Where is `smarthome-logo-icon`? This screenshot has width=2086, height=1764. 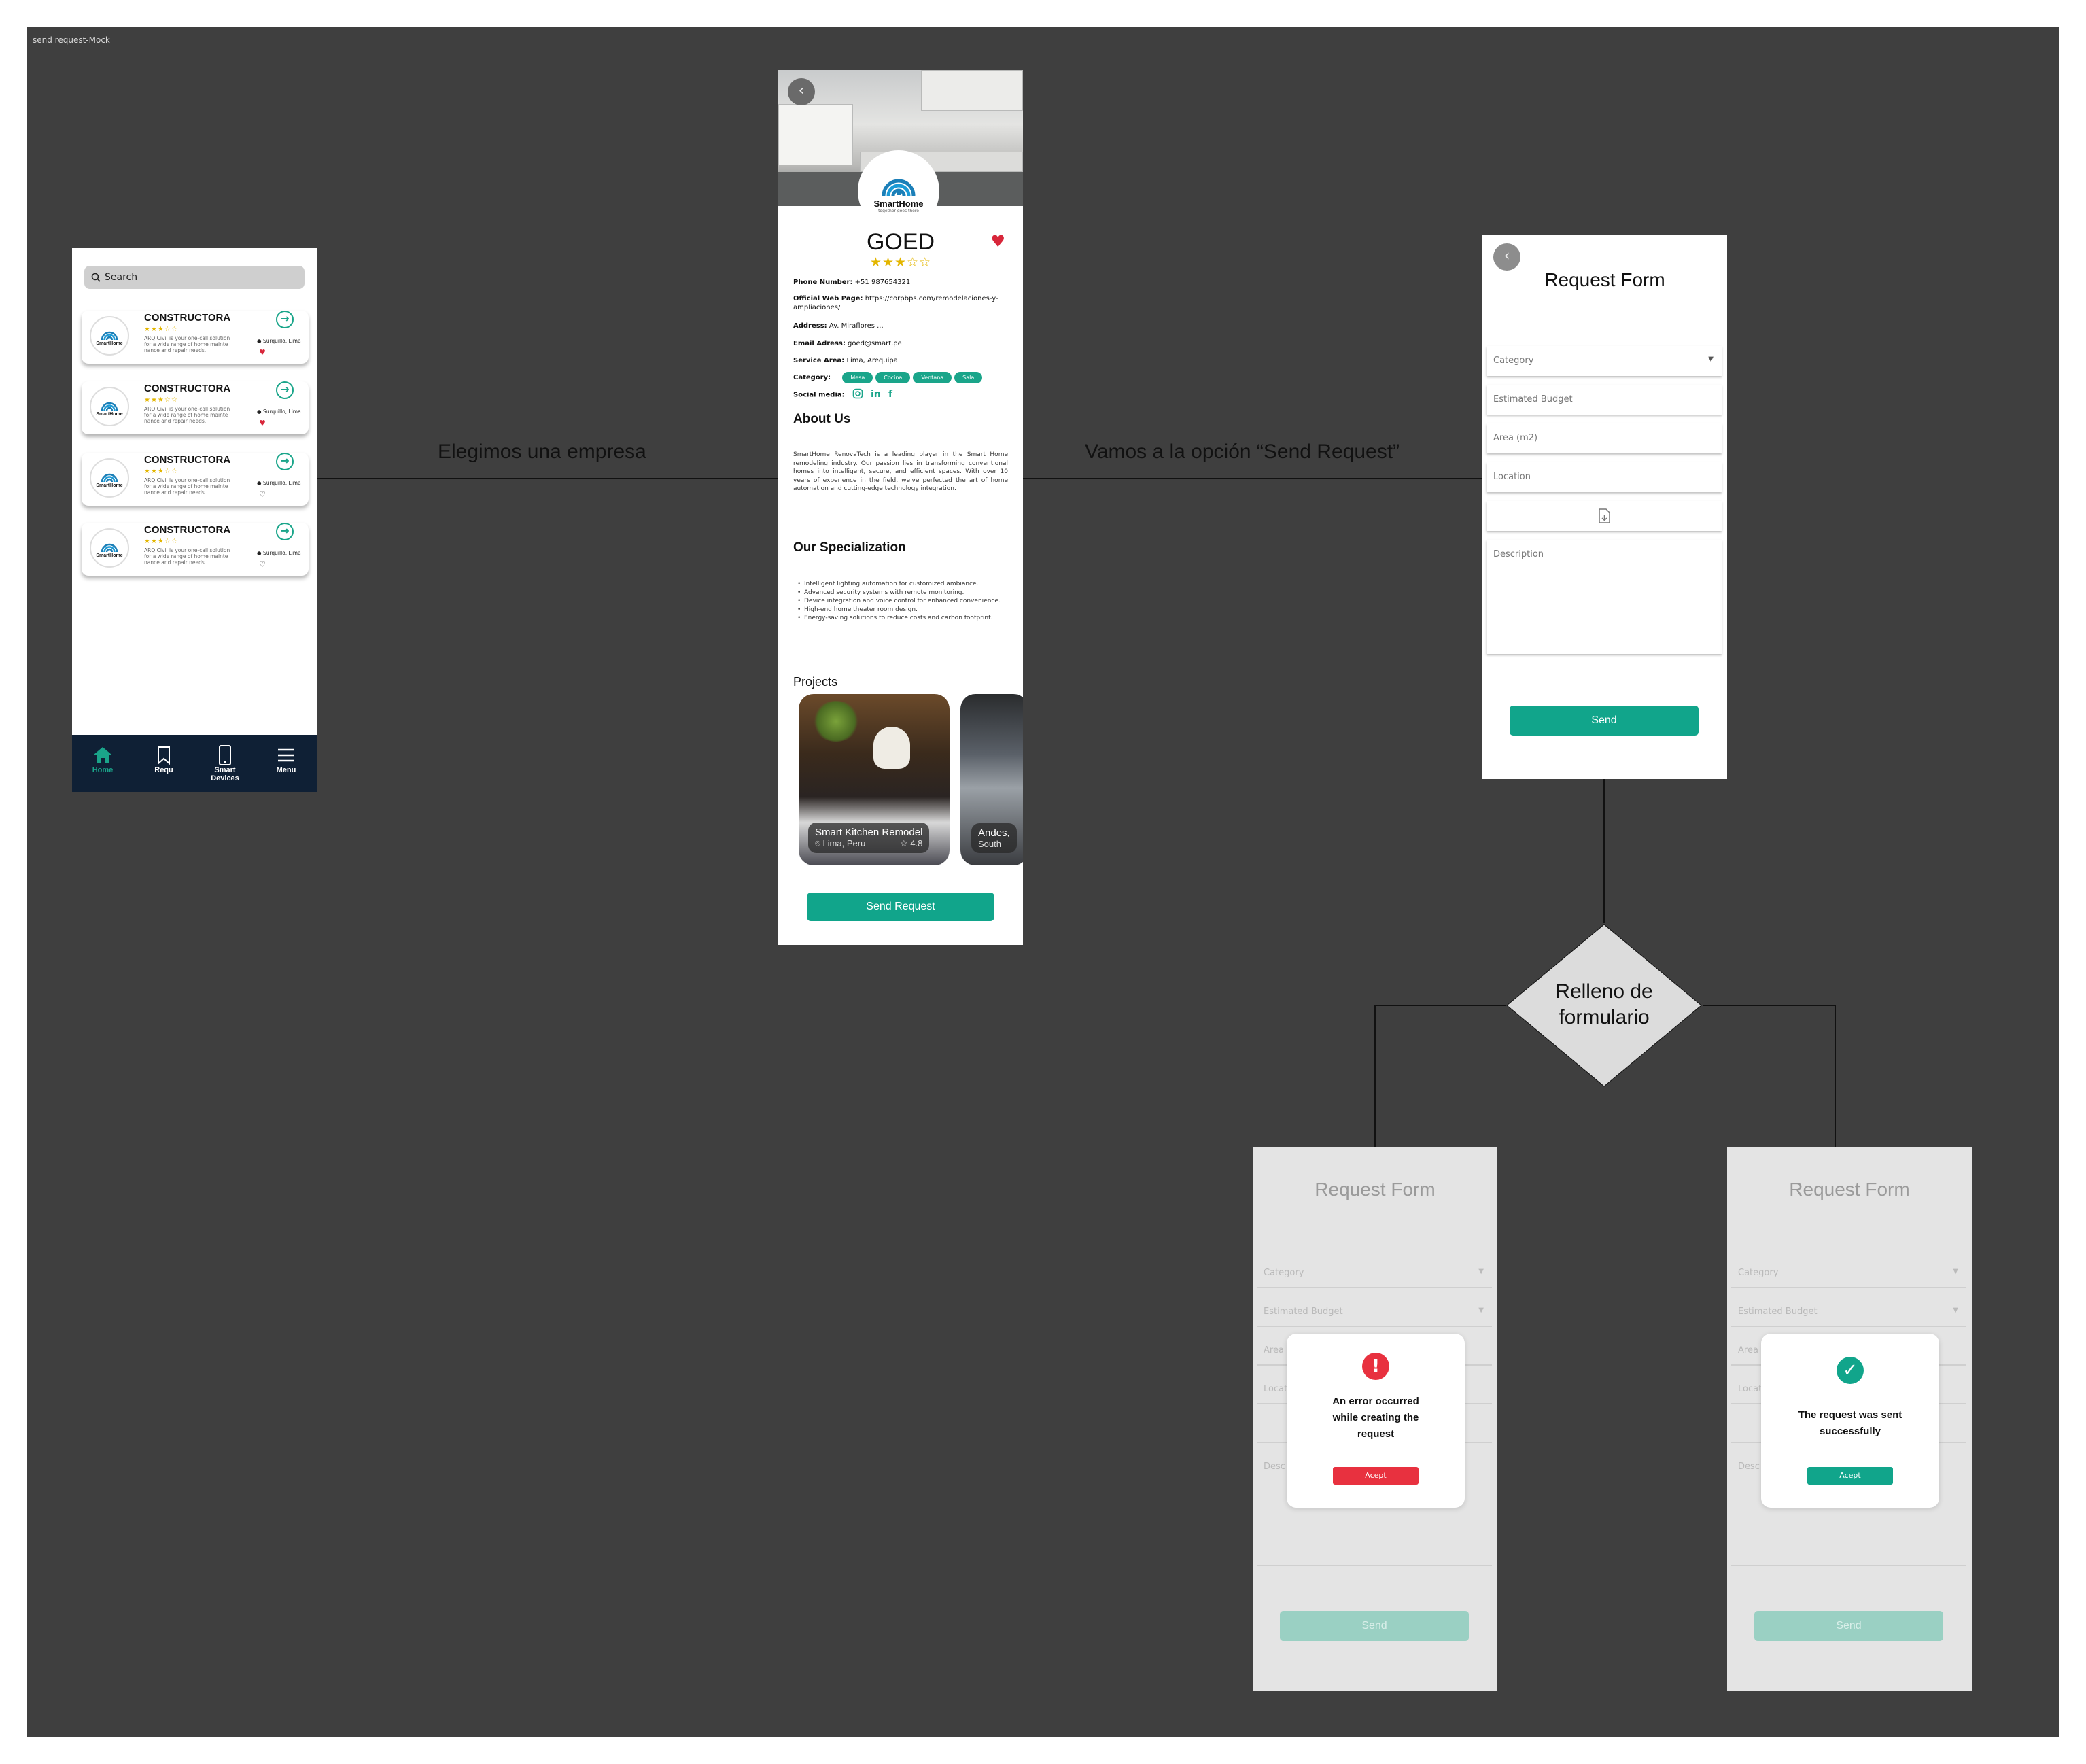
smarthome-logo-icon is located at coordinates (109, 335).